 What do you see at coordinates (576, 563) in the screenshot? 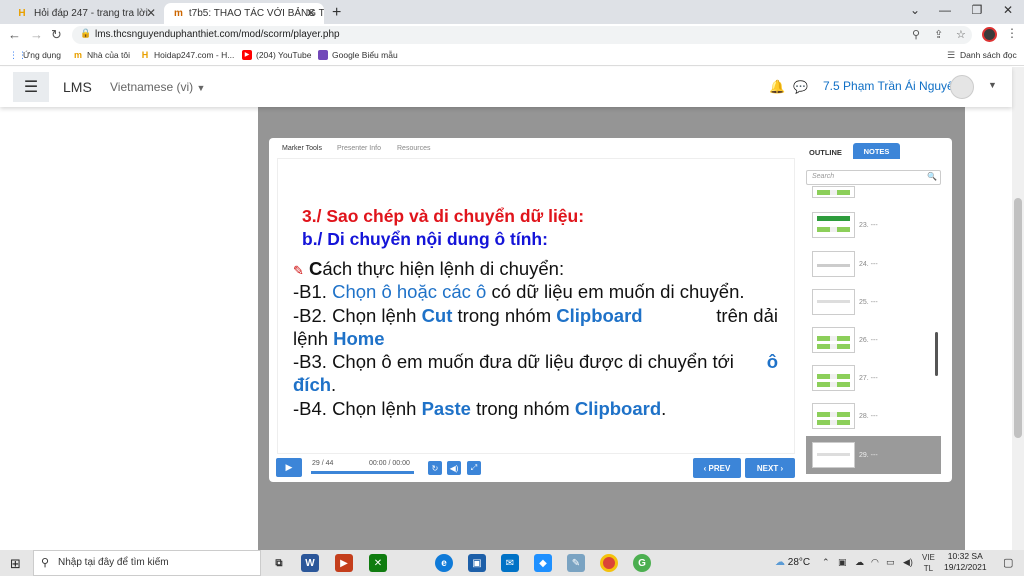
I see `paint-icon: ✎` at bounding box center [576, 563].